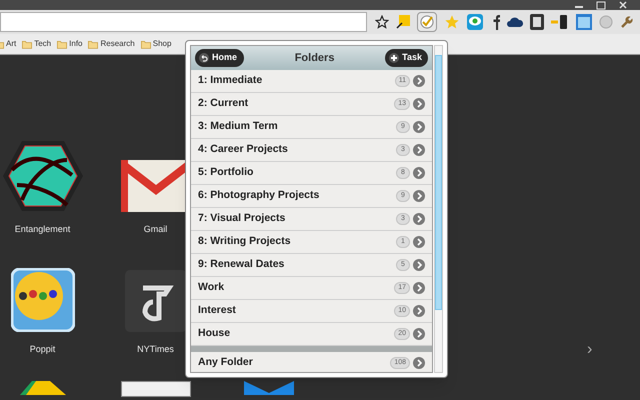 Image resolution: width=640 pixels, height=400 pixels. Describe the element at coordinates (537, 22) in the screenshot. I see `film-icon` at that location.